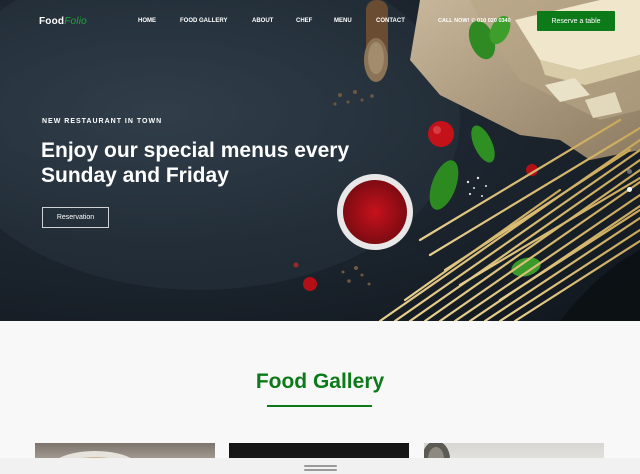 The width and height of the screenshot is (640, 474). What do you see at coordinates (75, 217) in the screenshot?
I see `reservation-button: Reservation` at bounding box center [75, 217].